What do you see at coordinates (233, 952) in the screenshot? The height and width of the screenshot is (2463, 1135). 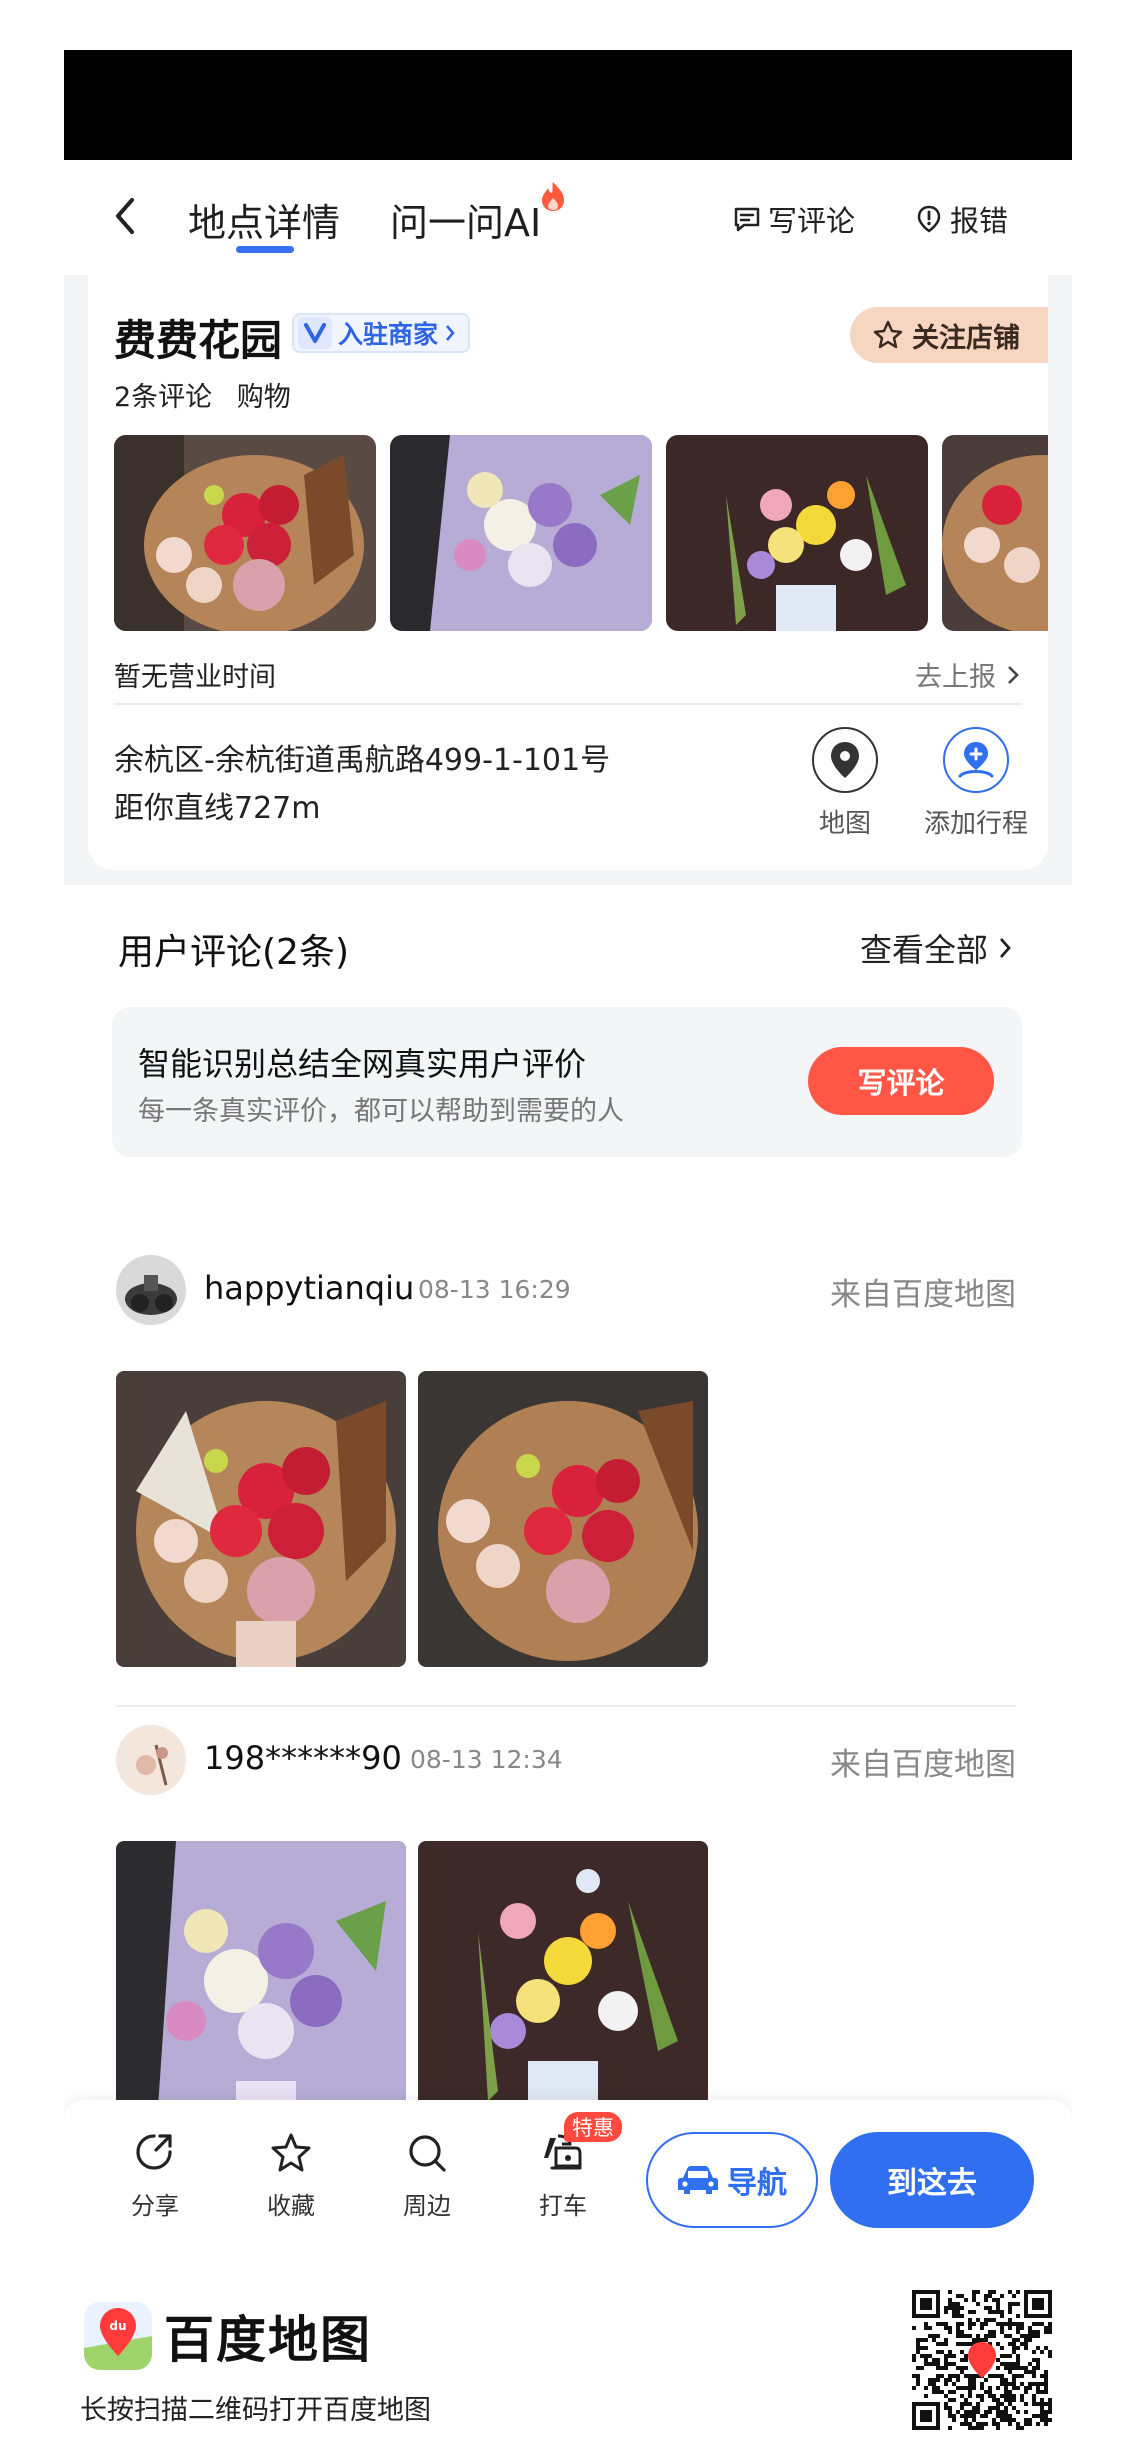 I see `reviews-title: 用户评论(2条)` at bounding box center [233, 952].